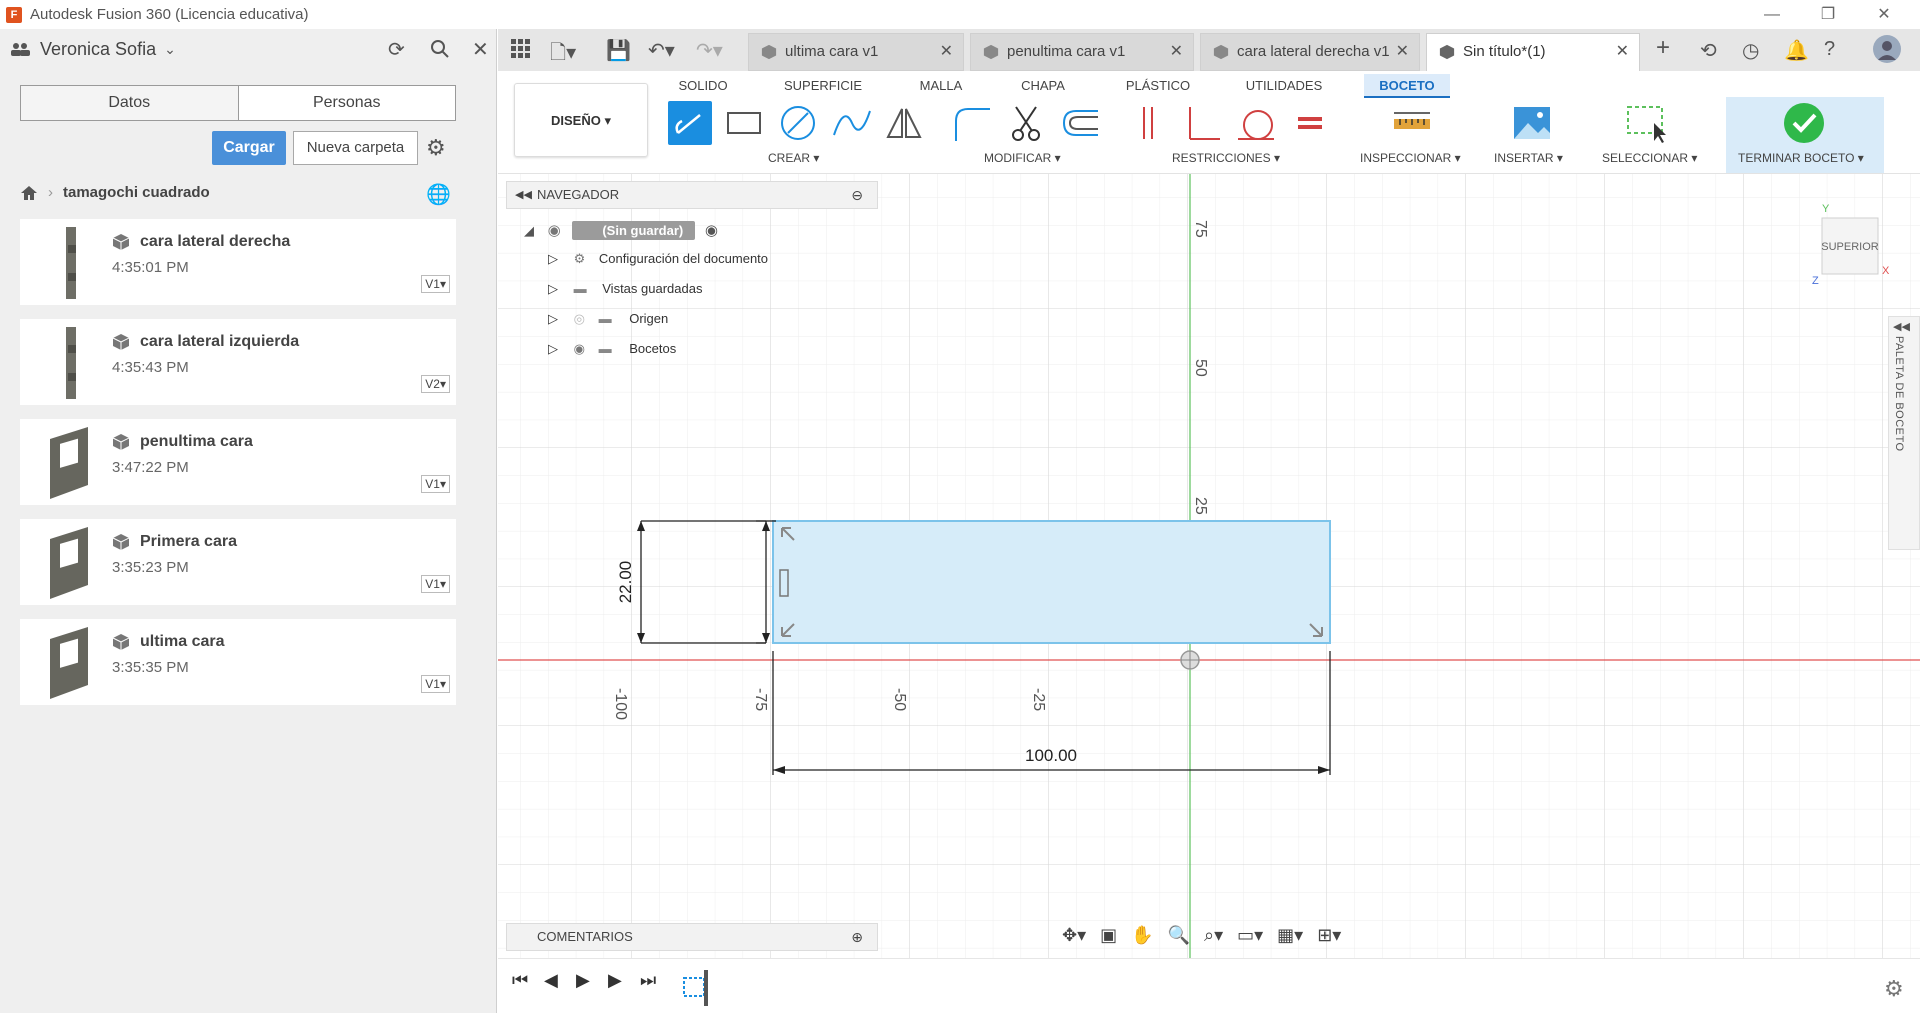 Image resolution: width=1920 pixels, height=1013 pixels. Describe the element at coordinates (1772, 14) in the screenshot. I see `minimize-button: —` at that location.